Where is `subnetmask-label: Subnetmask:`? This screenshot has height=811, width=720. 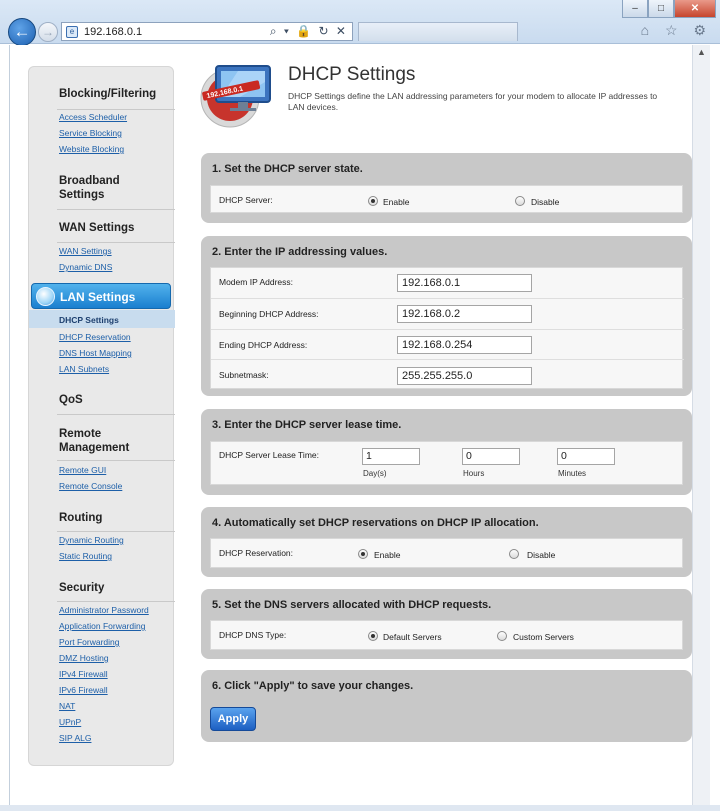
subnetmask-label: Subnetmask: is located at coordinates (244, 375).